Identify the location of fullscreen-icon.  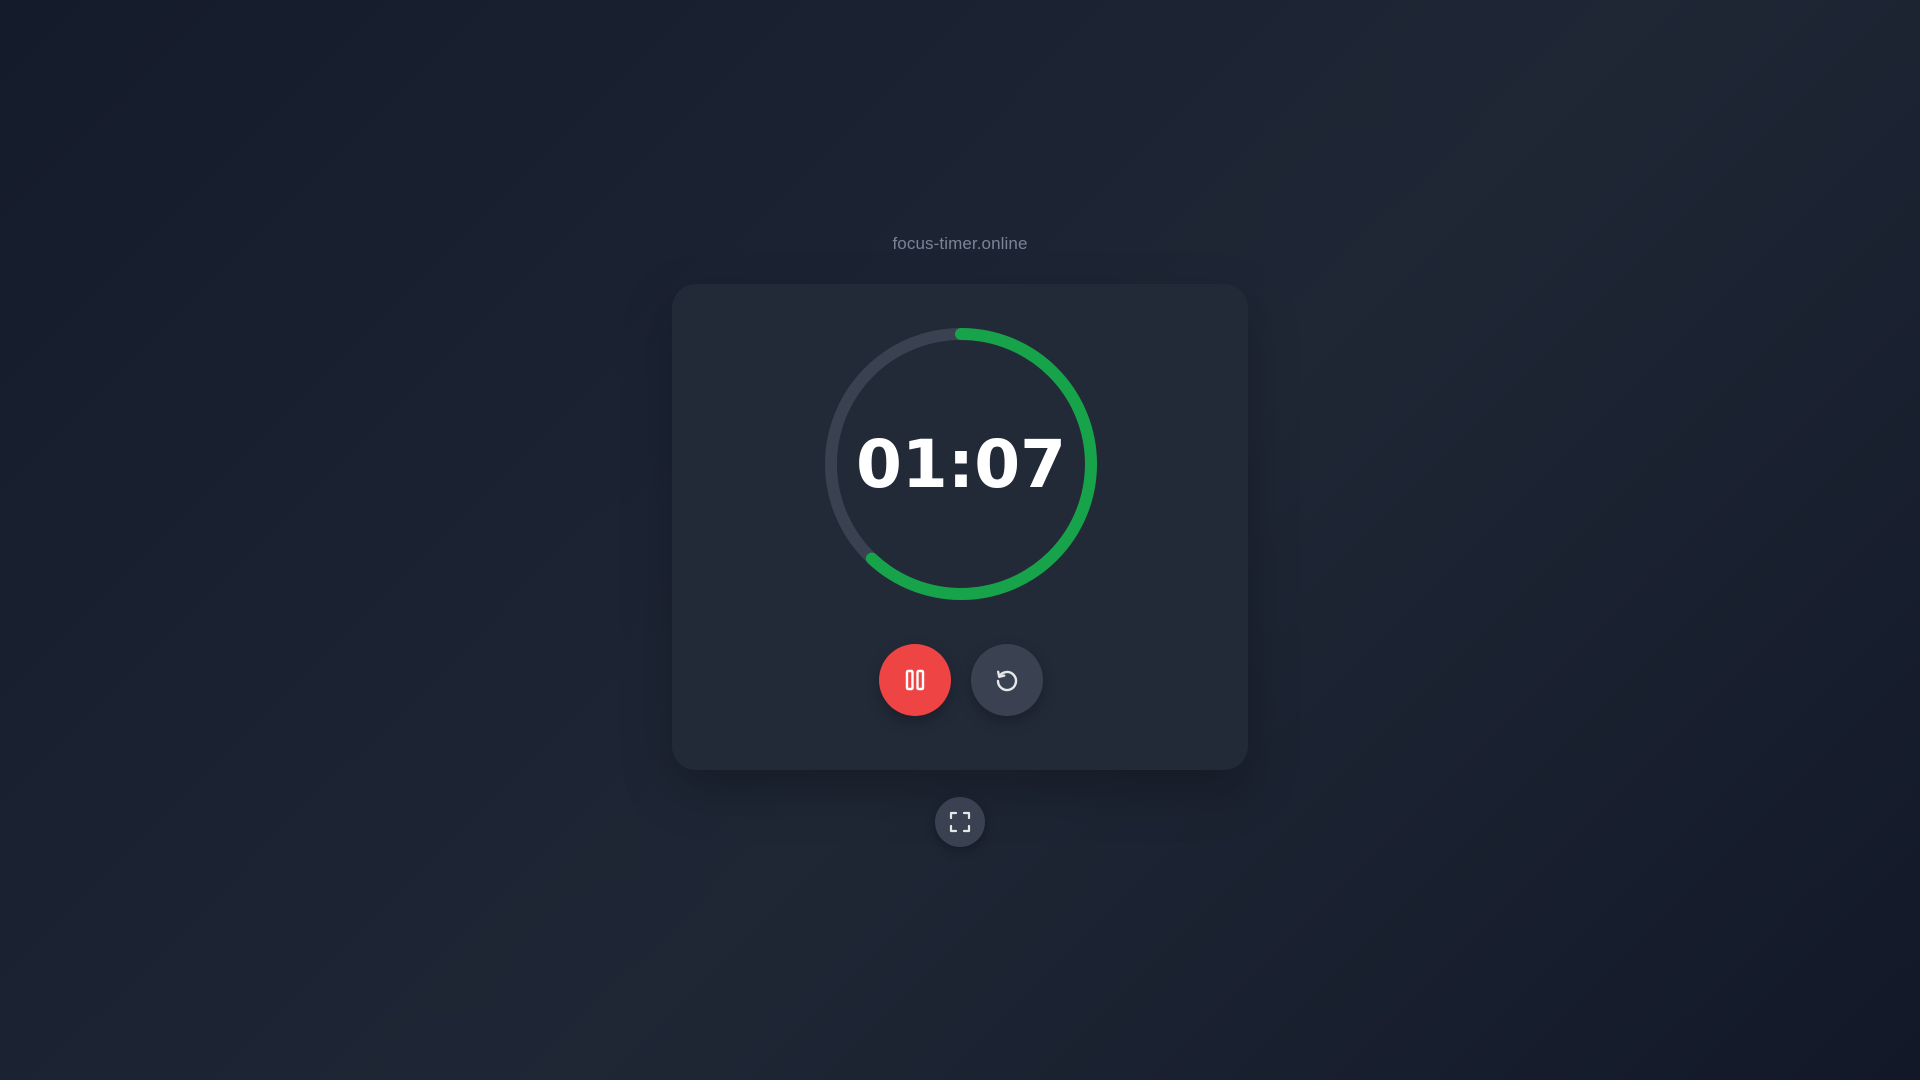
(960, 822).